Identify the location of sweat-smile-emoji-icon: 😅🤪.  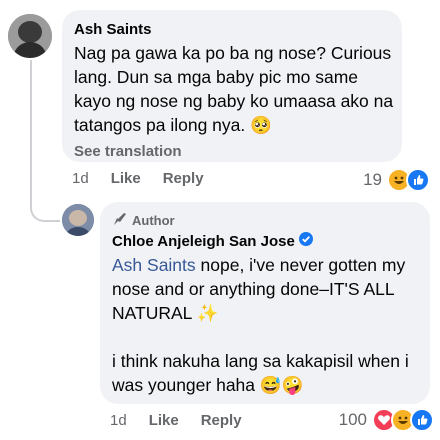
(281, 385).